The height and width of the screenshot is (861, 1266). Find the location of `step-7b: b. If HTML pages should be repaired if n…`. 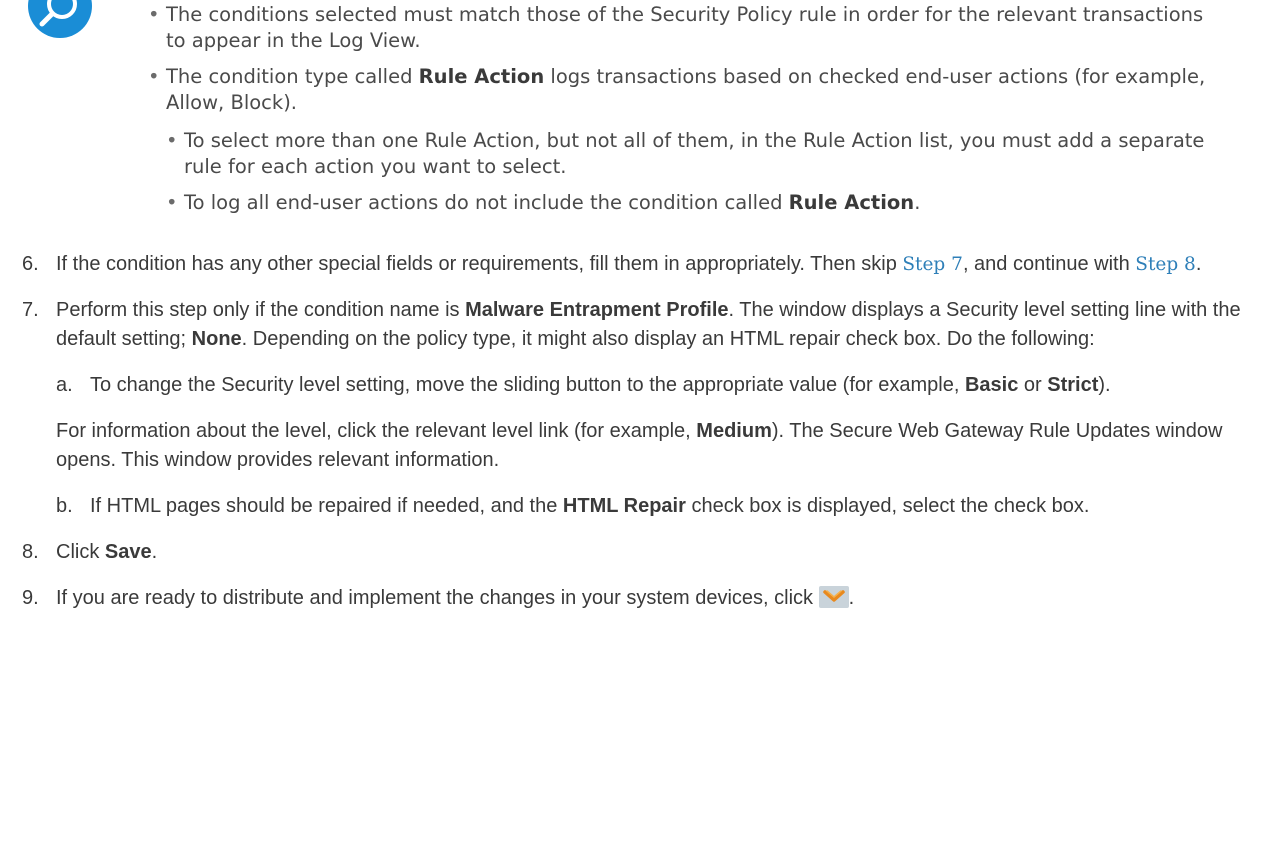

step-7b: b. If HTML pages should be repaired if n… is located at coordinates (654, 506).